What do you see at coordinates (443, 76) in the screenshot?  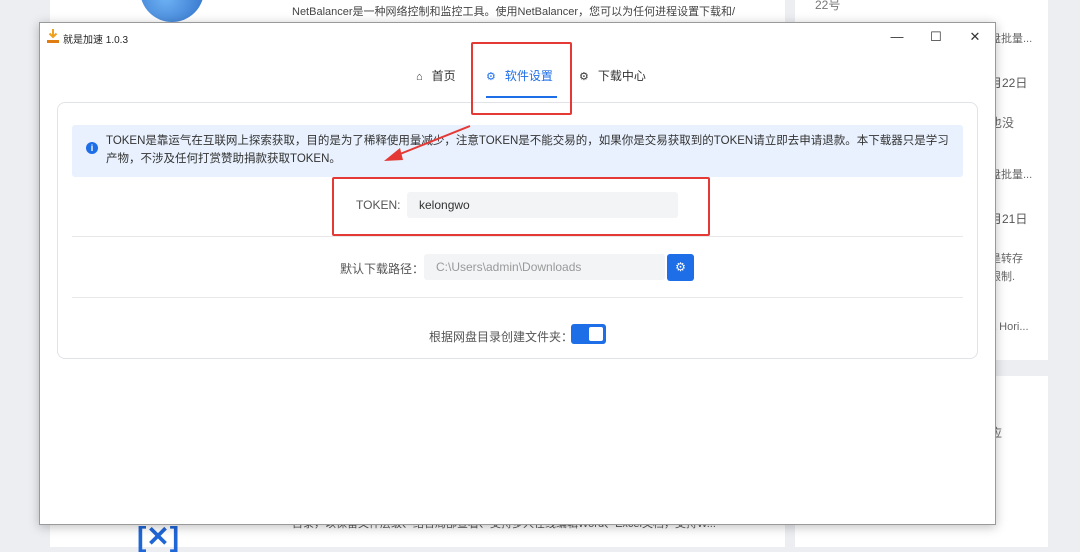 I see `tab-home-label: 首页` at bounding box center [443, 76].